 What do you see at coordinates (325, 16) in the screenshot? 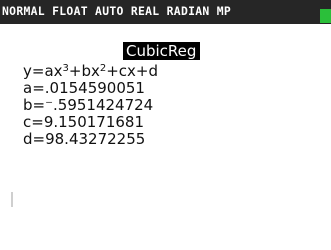
I see `battery-icon` at bounding box center [325, 16].